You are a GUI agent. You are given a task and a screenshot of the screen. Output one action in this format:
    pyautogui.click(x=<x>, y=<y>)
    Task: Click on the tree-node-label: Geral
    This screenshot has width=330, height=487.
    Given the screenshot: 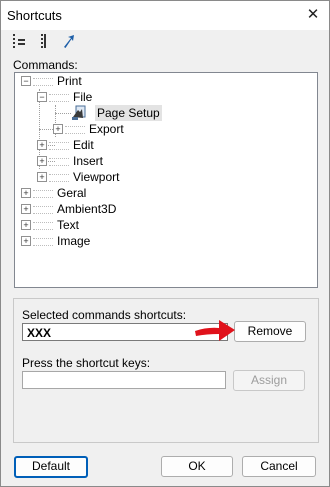 What is the action you would take?
    pyautogui.click(x=72, y=193)
    